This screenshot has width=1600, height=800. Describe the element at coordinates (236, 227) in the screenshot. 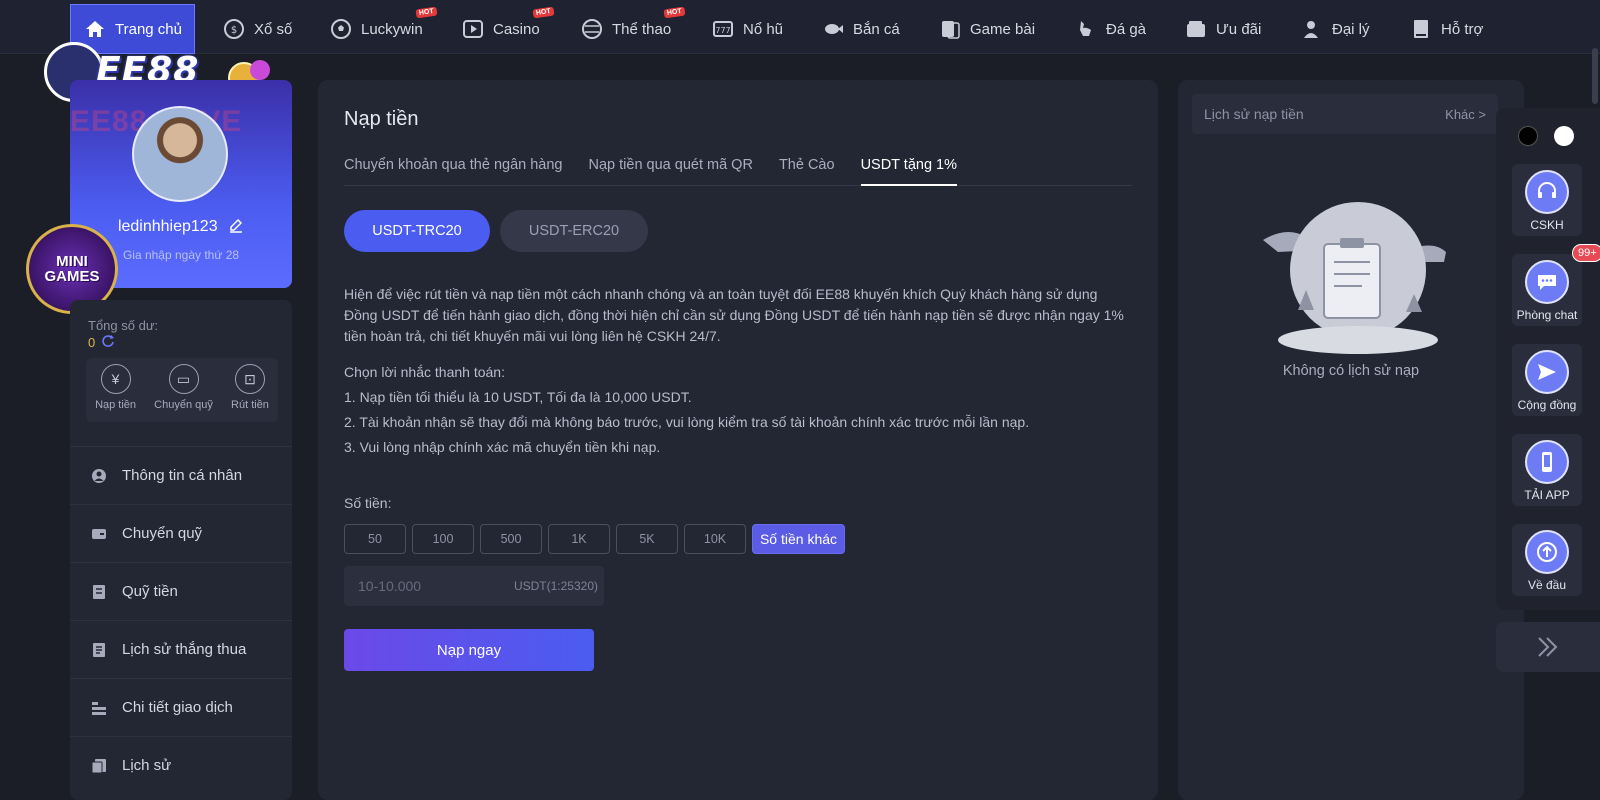

I see `edit-icon` at that location.